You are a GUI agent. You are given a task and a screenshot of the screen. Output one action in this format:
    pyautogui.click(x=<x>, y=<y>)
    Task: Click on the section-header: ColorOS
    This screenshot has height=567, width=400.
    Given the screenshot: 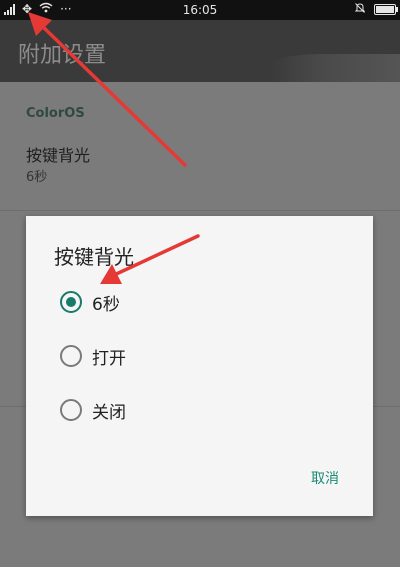 What is the action you would take?
    pyautogui.click(x=55, y=113)
    